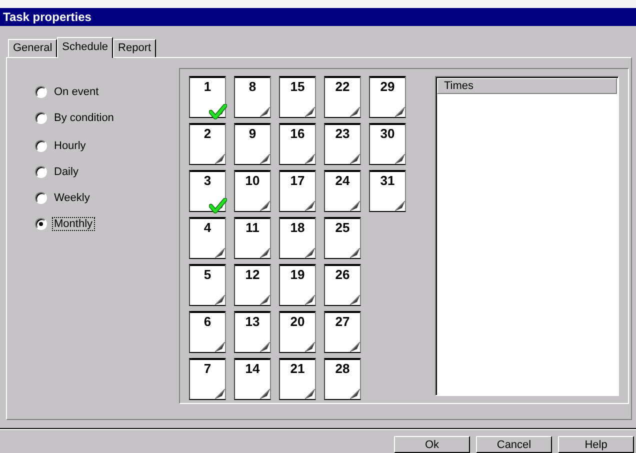 This screenshot has width=636, height=453. I want to click on day-number: 7, so click(208, 368).